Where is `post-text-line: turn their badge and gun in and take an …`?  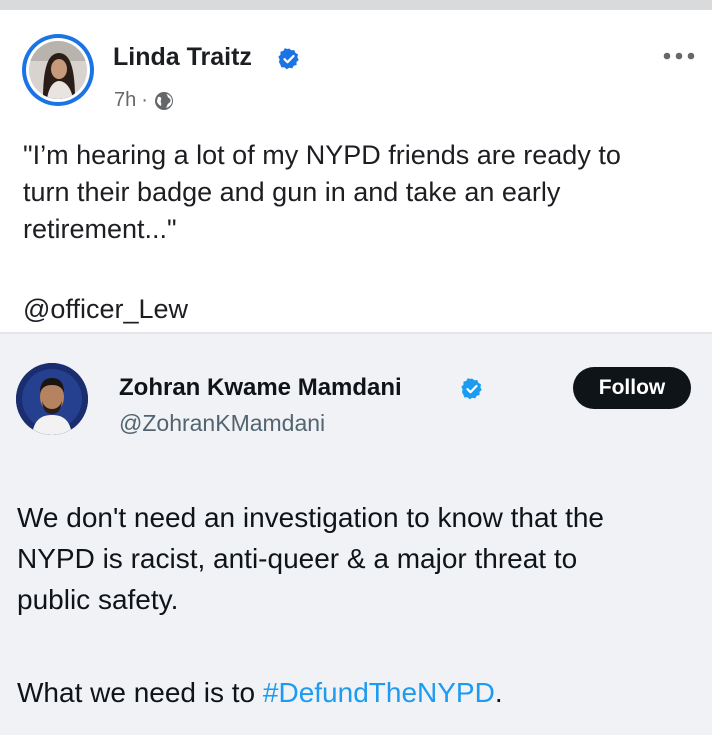
post-text-line: turn their badge and gun in and take an … is located at coordinates (292, 192).